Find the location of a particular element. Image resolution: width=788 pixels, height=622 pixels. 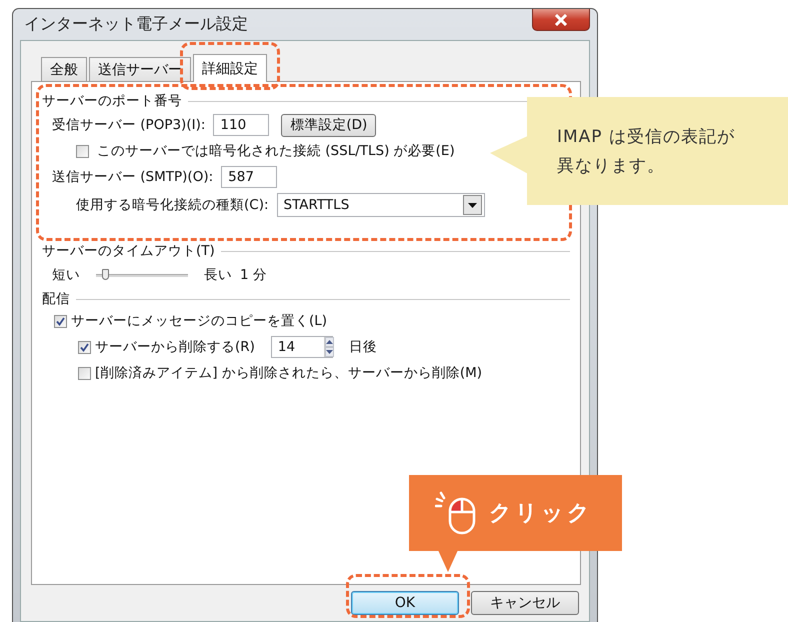

cancel-button: キャンセル is located at coordinates (525, 603).